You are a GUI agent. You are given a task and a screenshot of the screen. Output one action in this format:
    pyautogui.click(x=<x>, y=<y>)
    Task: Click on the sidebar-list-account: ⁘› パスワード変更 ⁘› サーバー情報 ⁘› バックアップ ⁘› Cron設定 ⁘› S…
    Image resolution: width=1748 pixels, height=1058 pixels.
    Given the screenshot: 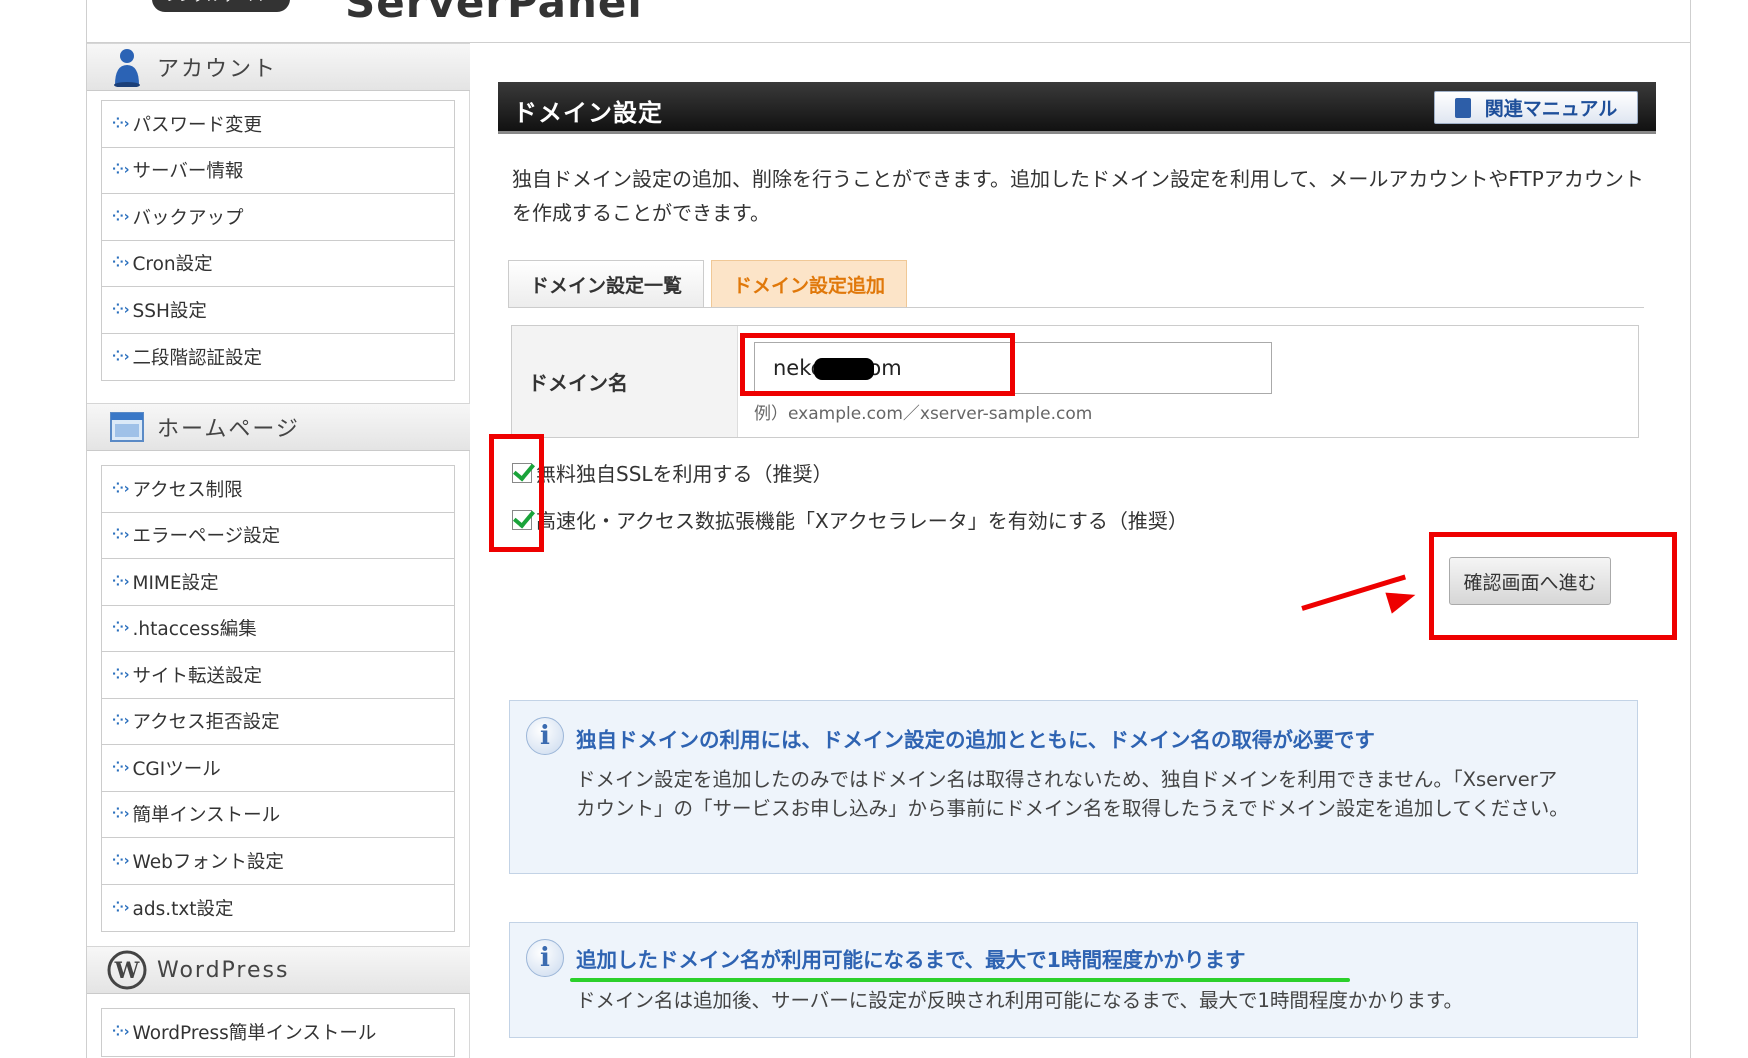 What is the action you would take?
    pyautogui.click(x=278, y=240)
    